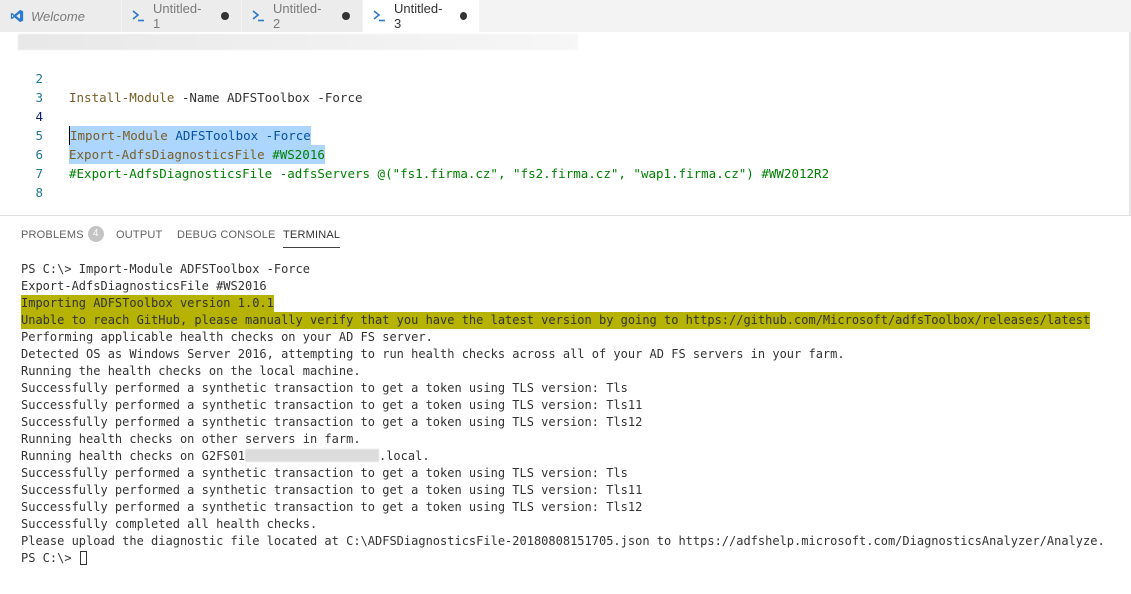 Image resolution: width=1131 pixels, height=594 pixels. What do you see at coordinates (418, 16) in the screenshot?
I see `tab-label: Untitled-3` at bounding box center [418, 16].